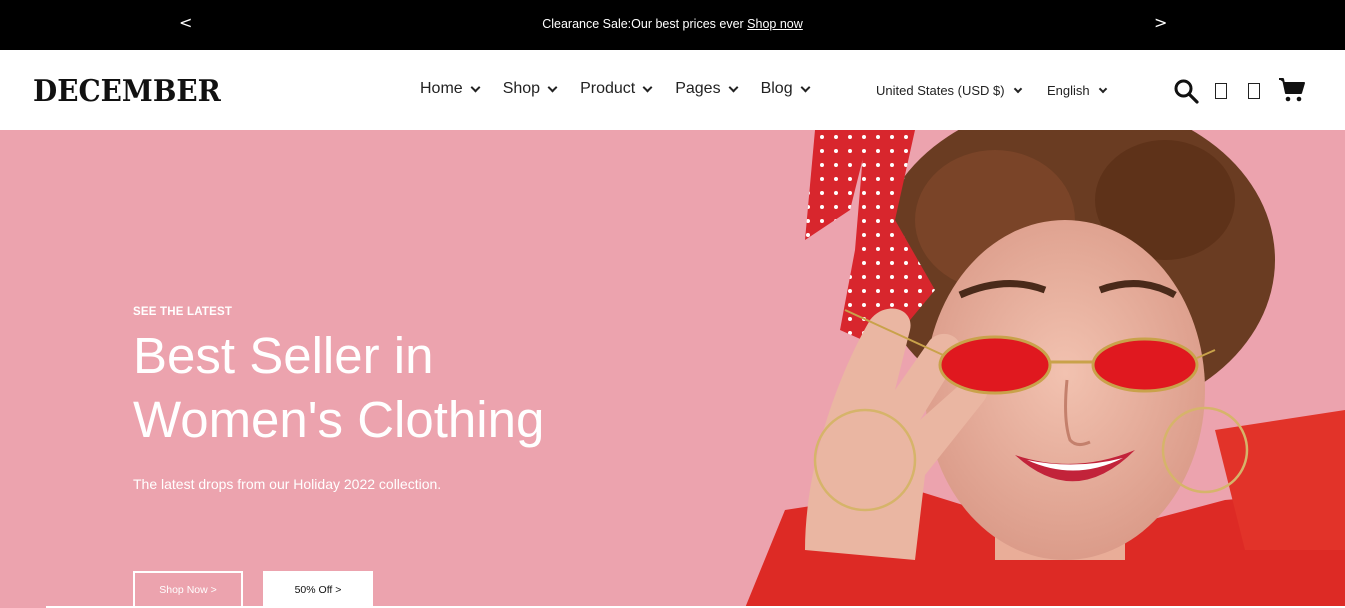 The width and height of the screenshot is (1345, 608). What do you see at coordinates (127, 91) in the screenshot?
I see `logo: DECEMBER` at bounding box center [127, 91].